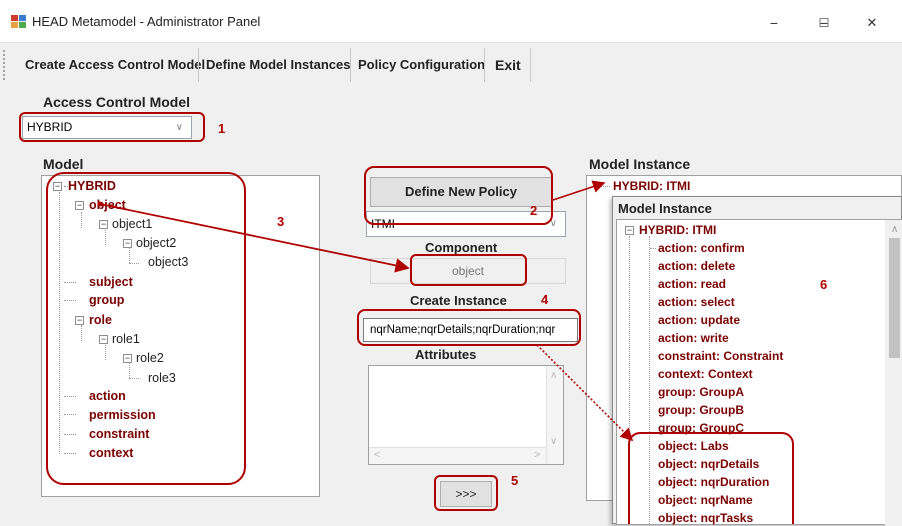 Image resolution: width=902 pixels, height=526 pixels. I want to click on arrow-policy-to-instance, so click(579, 190).